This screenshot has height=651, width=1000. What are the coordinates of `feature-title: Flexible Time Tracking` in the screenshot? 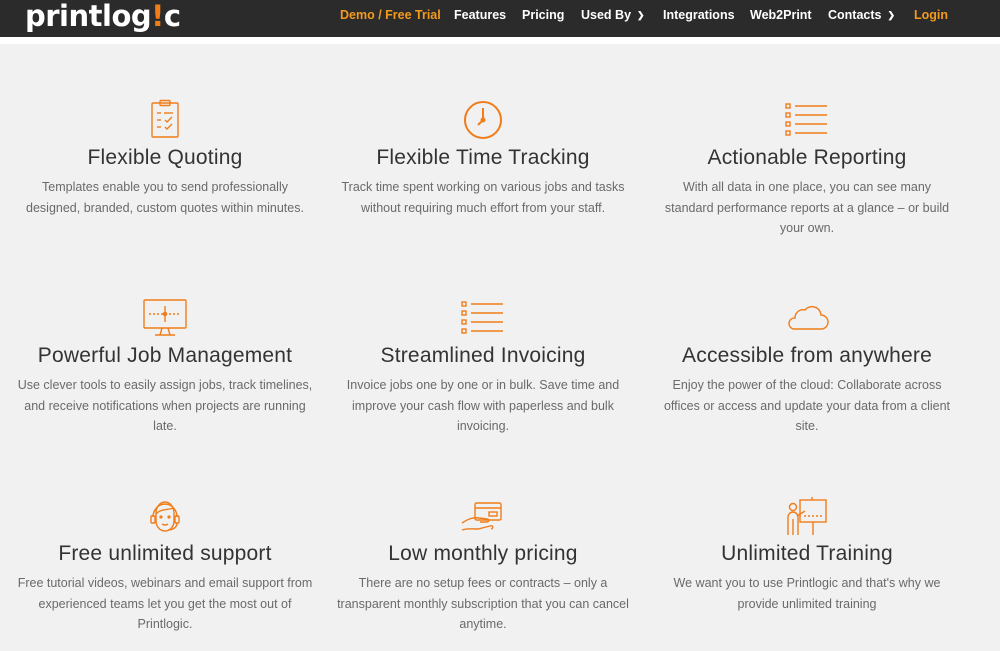 It's located at (483, 157).